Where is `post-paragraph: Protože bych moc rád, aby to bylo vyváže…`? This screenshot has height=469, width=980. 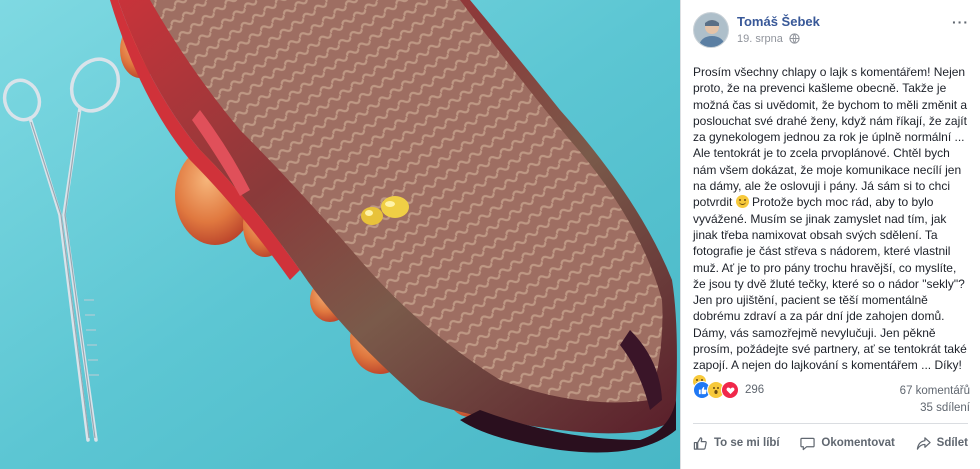 post-paragraph: Protože bych moc rád, aby to bylo vyváže… is located at coordinates (832, 284).